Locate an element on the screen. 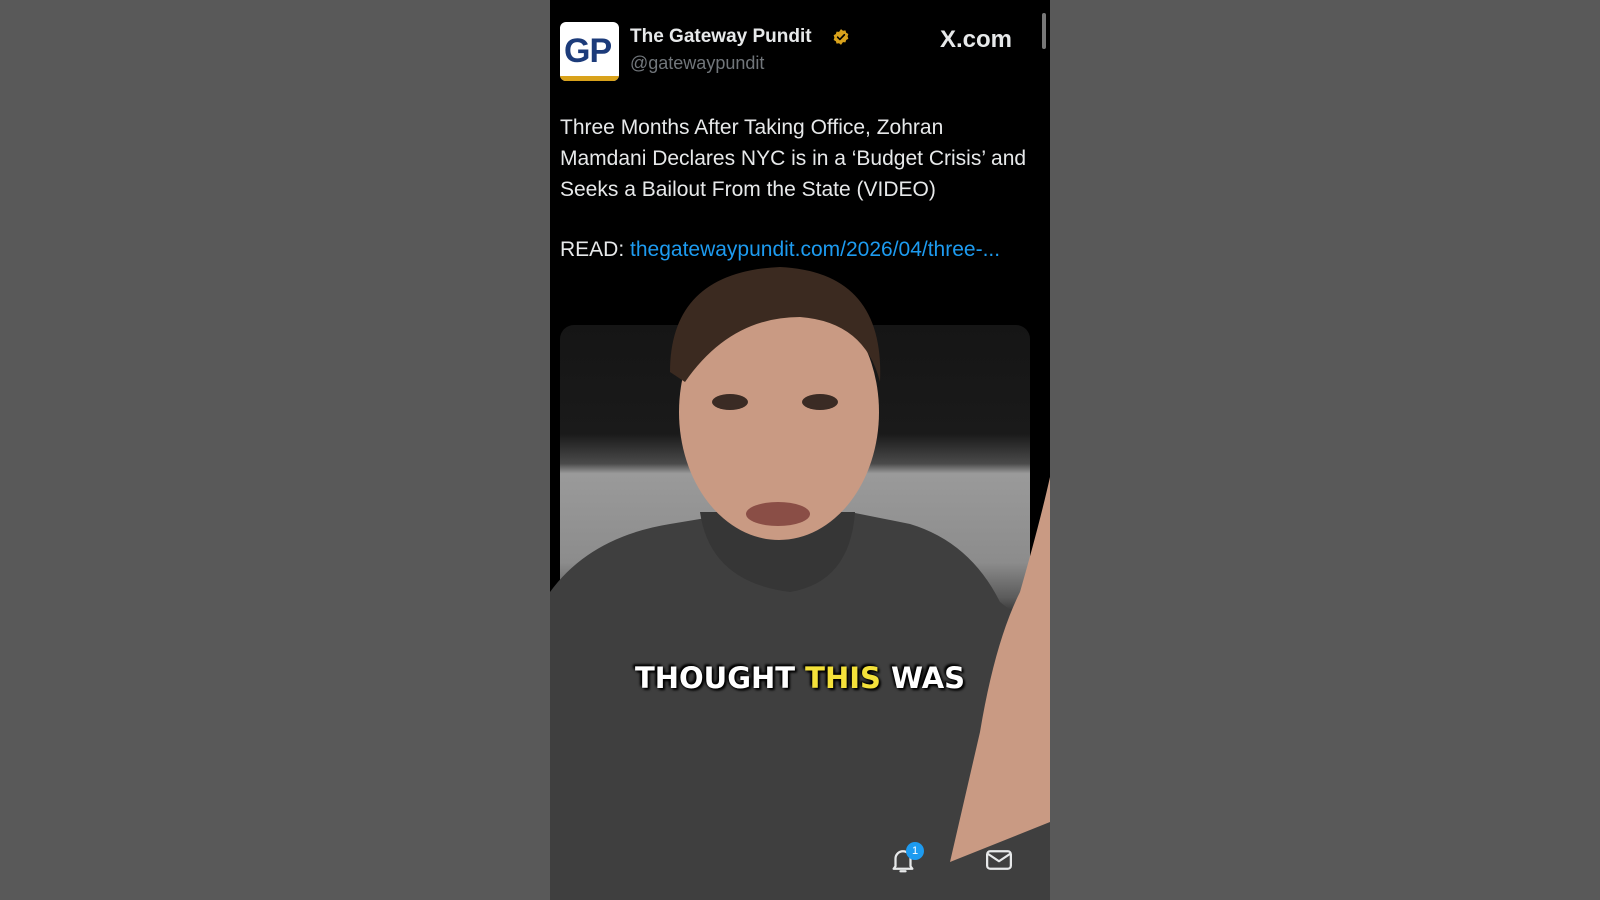 The width and height of the screenshot is (1600, 900). avatar: GP is located at coordinates (589, 51).